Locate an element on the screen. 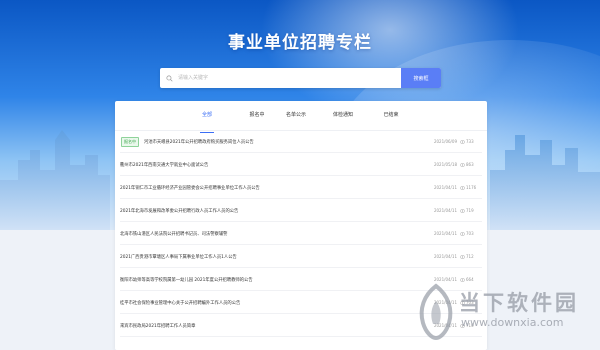 The width and height of the screenshot is (600, 350). status-badge: 报名中 is located at coordinates (130, 141).